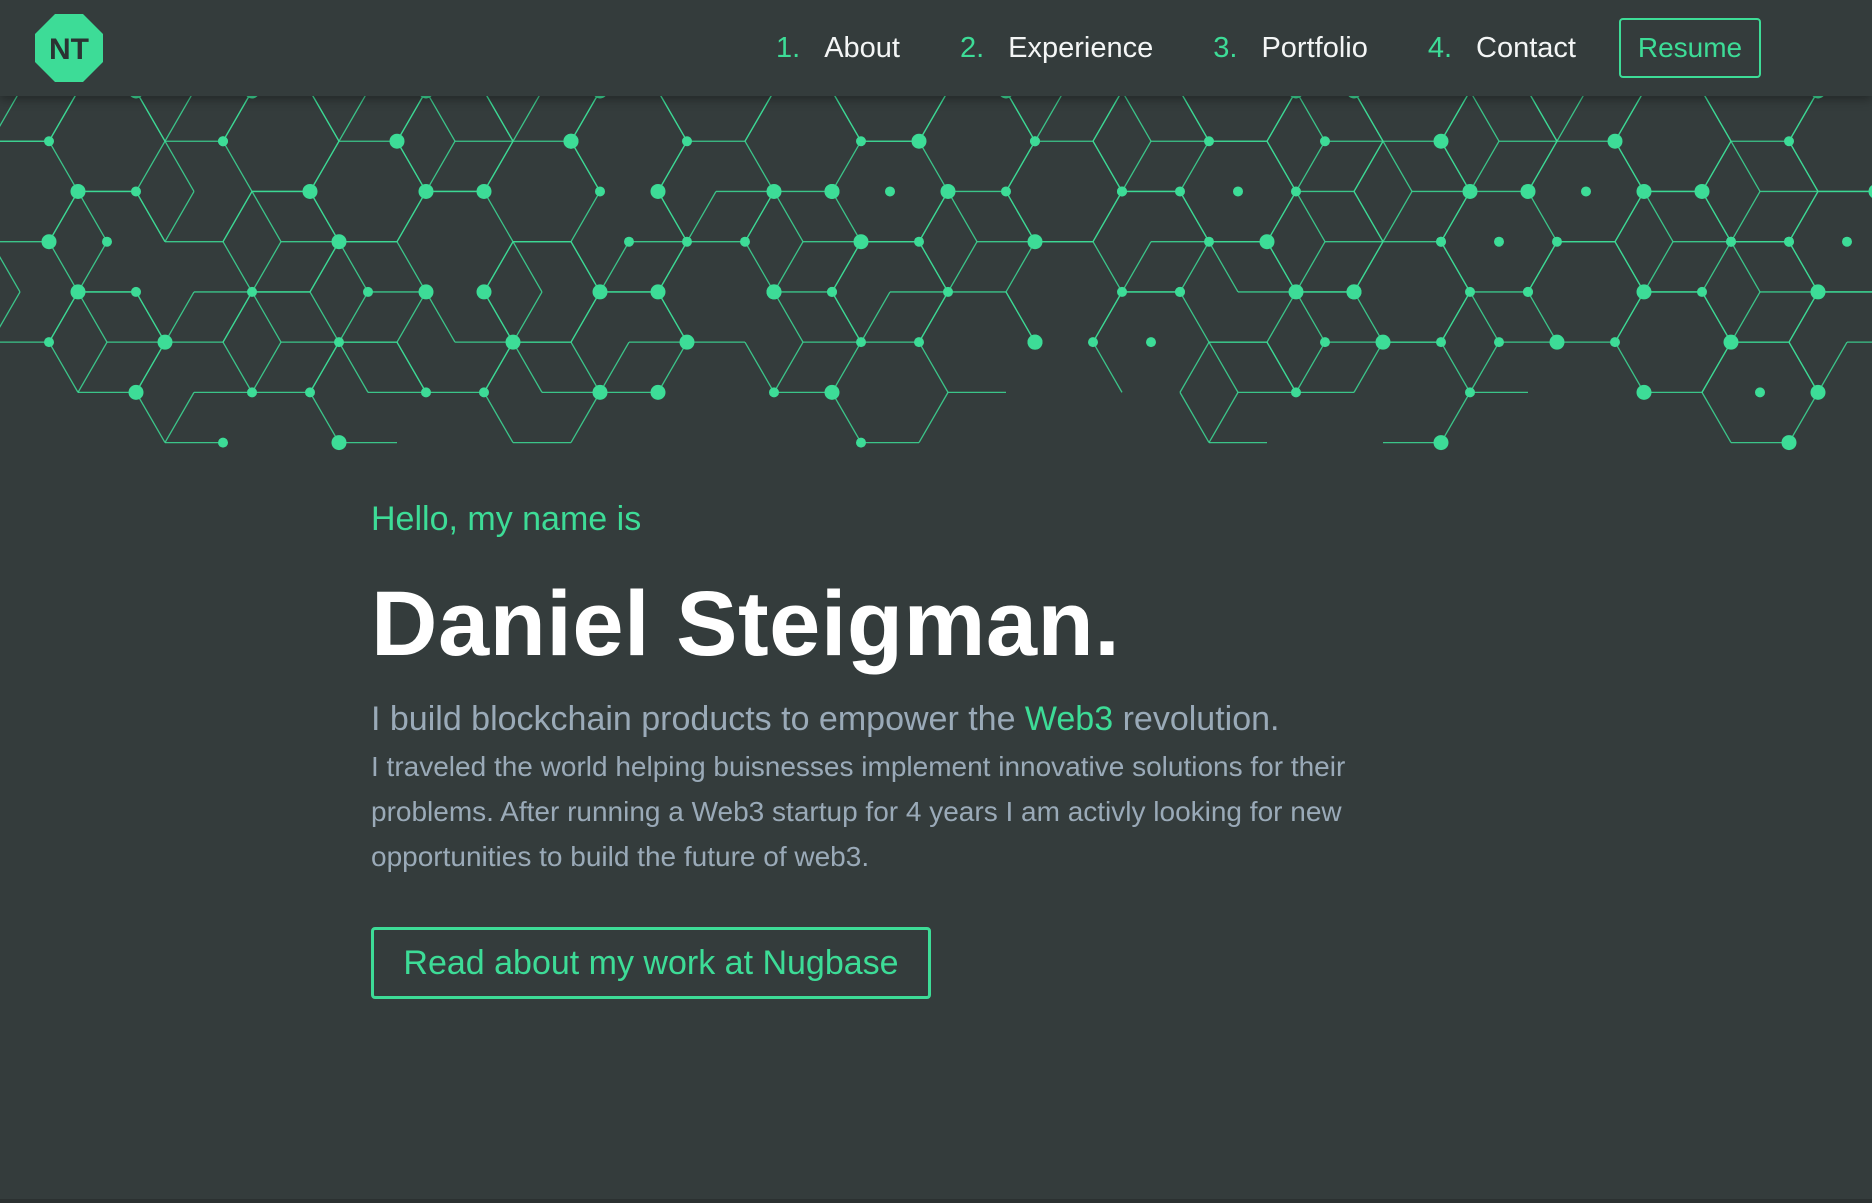 The image size is (1872, 1203). Describe the element at coordinates (1081, 47) in the screenshot. I see `nav-item-label: Experience` at that location.